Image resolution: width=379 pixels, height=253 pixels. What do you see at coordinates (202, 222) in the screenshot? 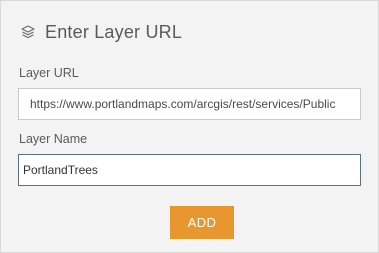
I see `add-button: ADD` at bounding box center [202, 222].